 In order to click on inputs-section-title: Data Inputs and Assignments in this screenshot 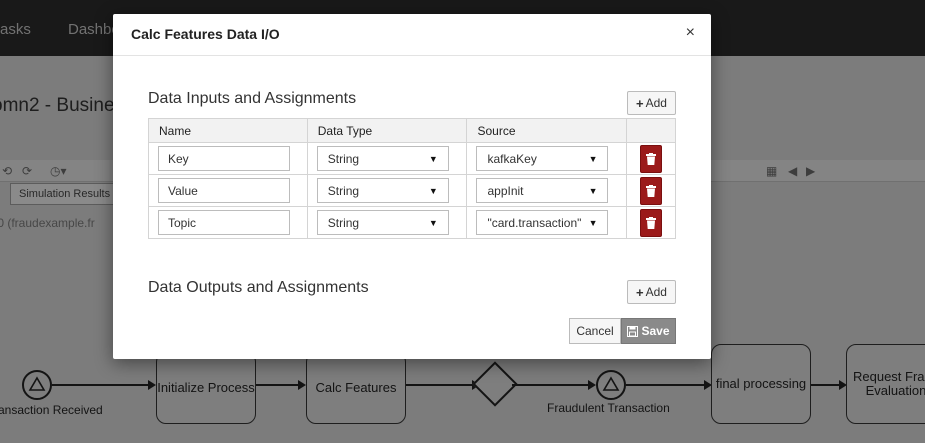, I will do `click(252, 98)`.